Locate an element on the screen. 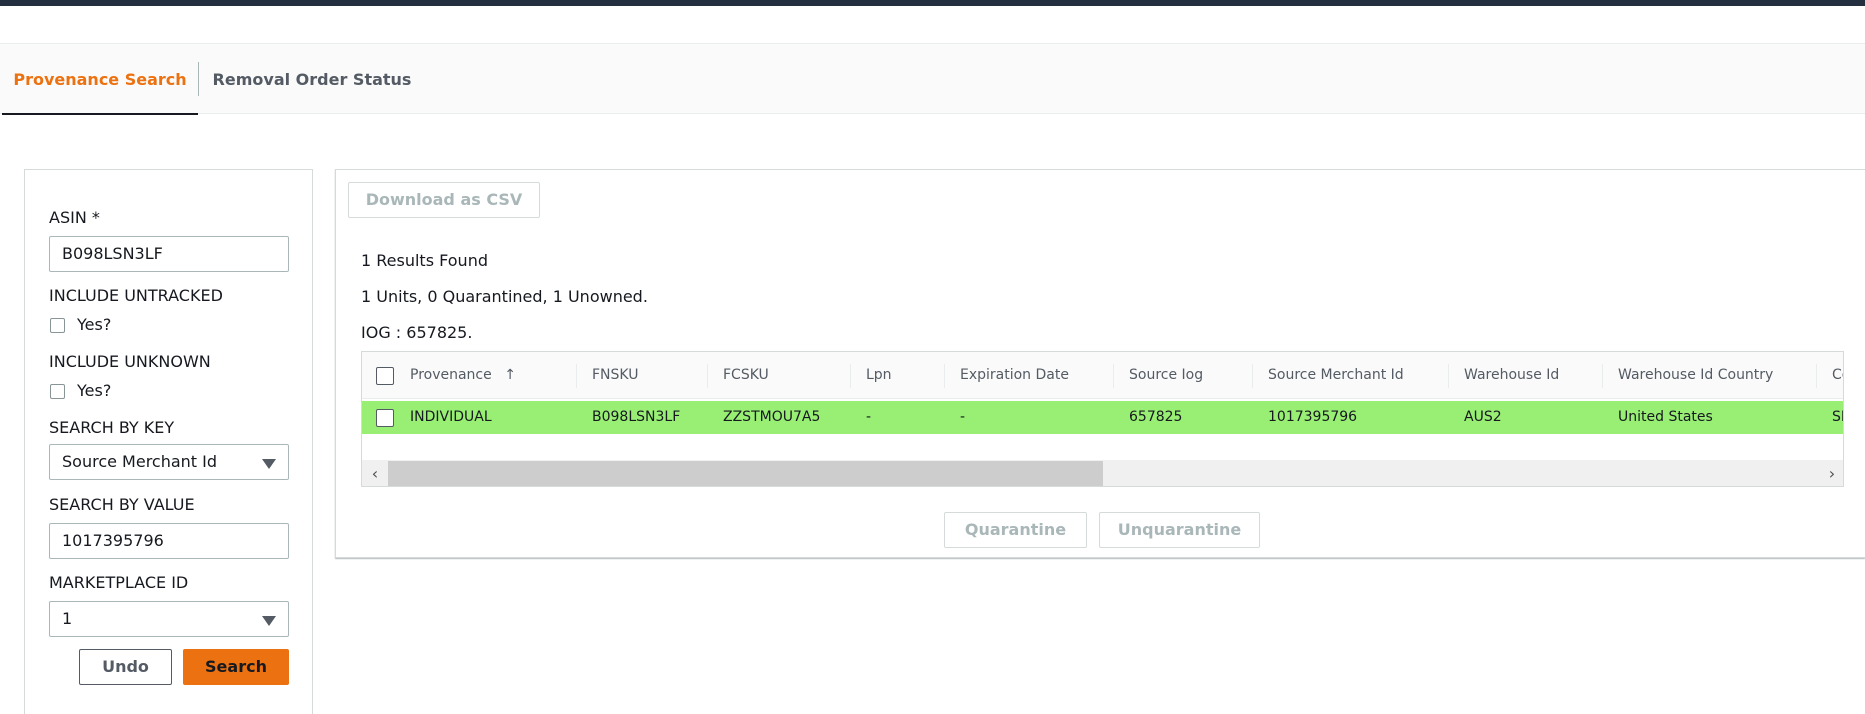  undo-button: Undo is located at coordinates (125, 667).